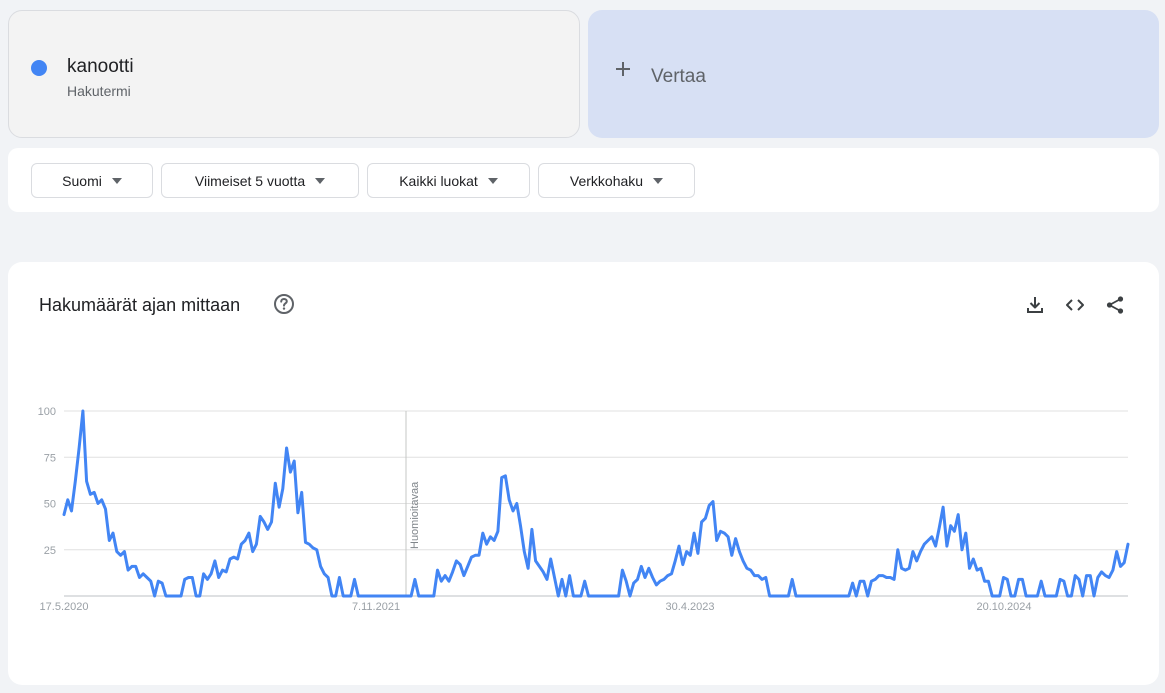 The height and width of the screenshot is (693, 1165). What do you see at coordinates (690, 607) in the screenshot?
I see `x-tick-label: 30.4.2023` at bounding box center [690, 607].